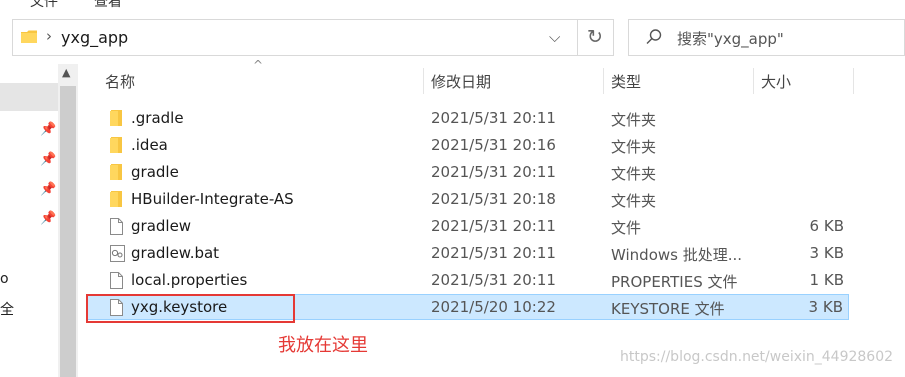 The width and height of the screenshot is (905, 377). What do you see at coordinates (94, 37) in the screenshot?
I see `address-path: yxg_app` at bounding box center [94, 37].